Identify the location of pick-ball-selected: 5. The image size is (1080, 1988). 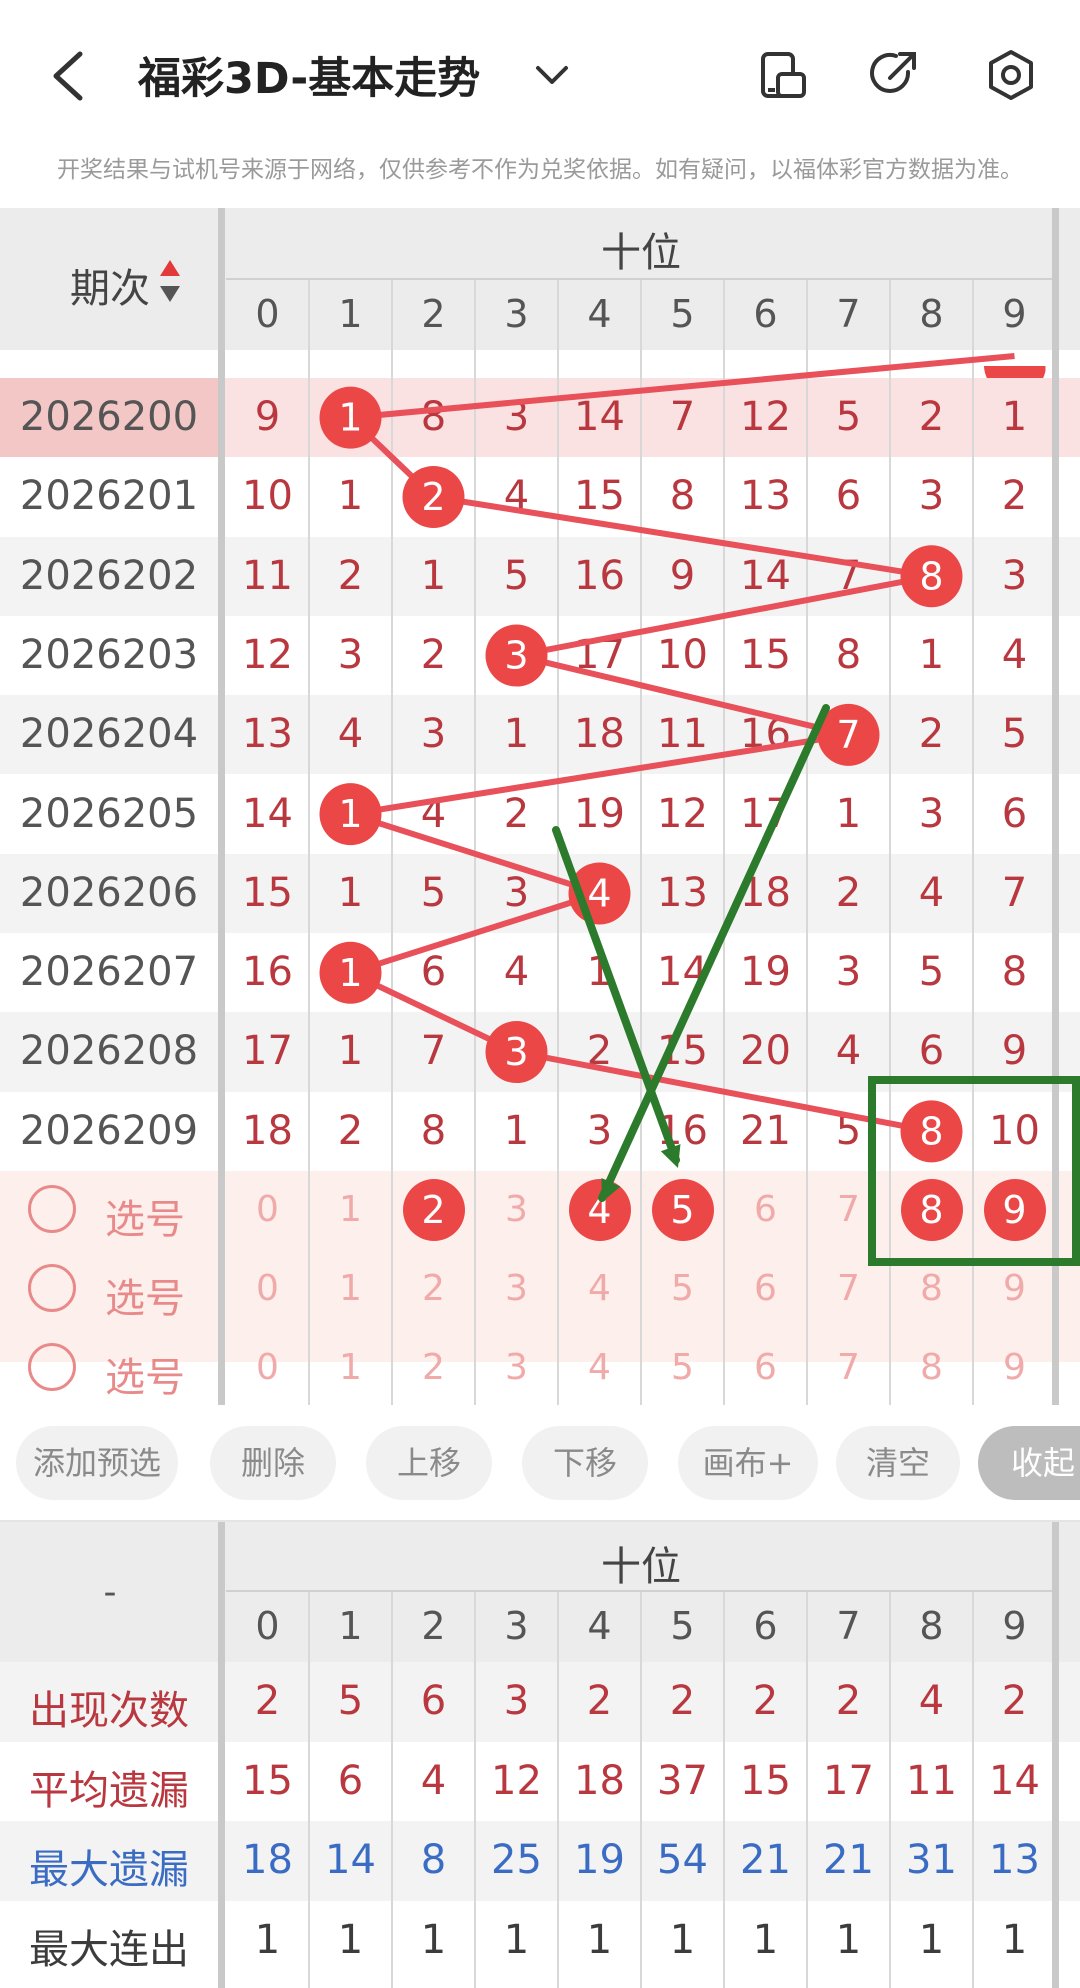
(682, 1210).